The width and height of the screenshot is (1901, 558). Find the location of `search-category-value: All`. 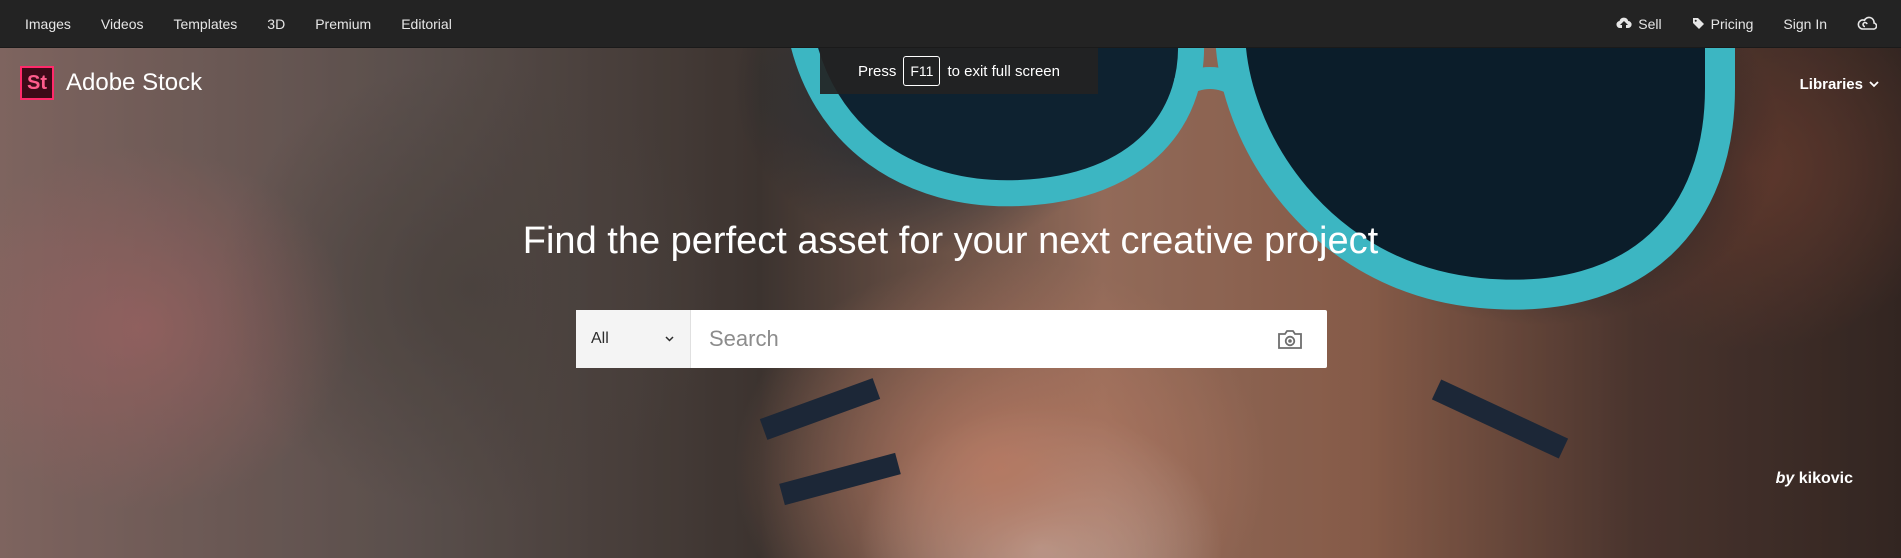

search-category-value: All is located at coordinates (600, 338).